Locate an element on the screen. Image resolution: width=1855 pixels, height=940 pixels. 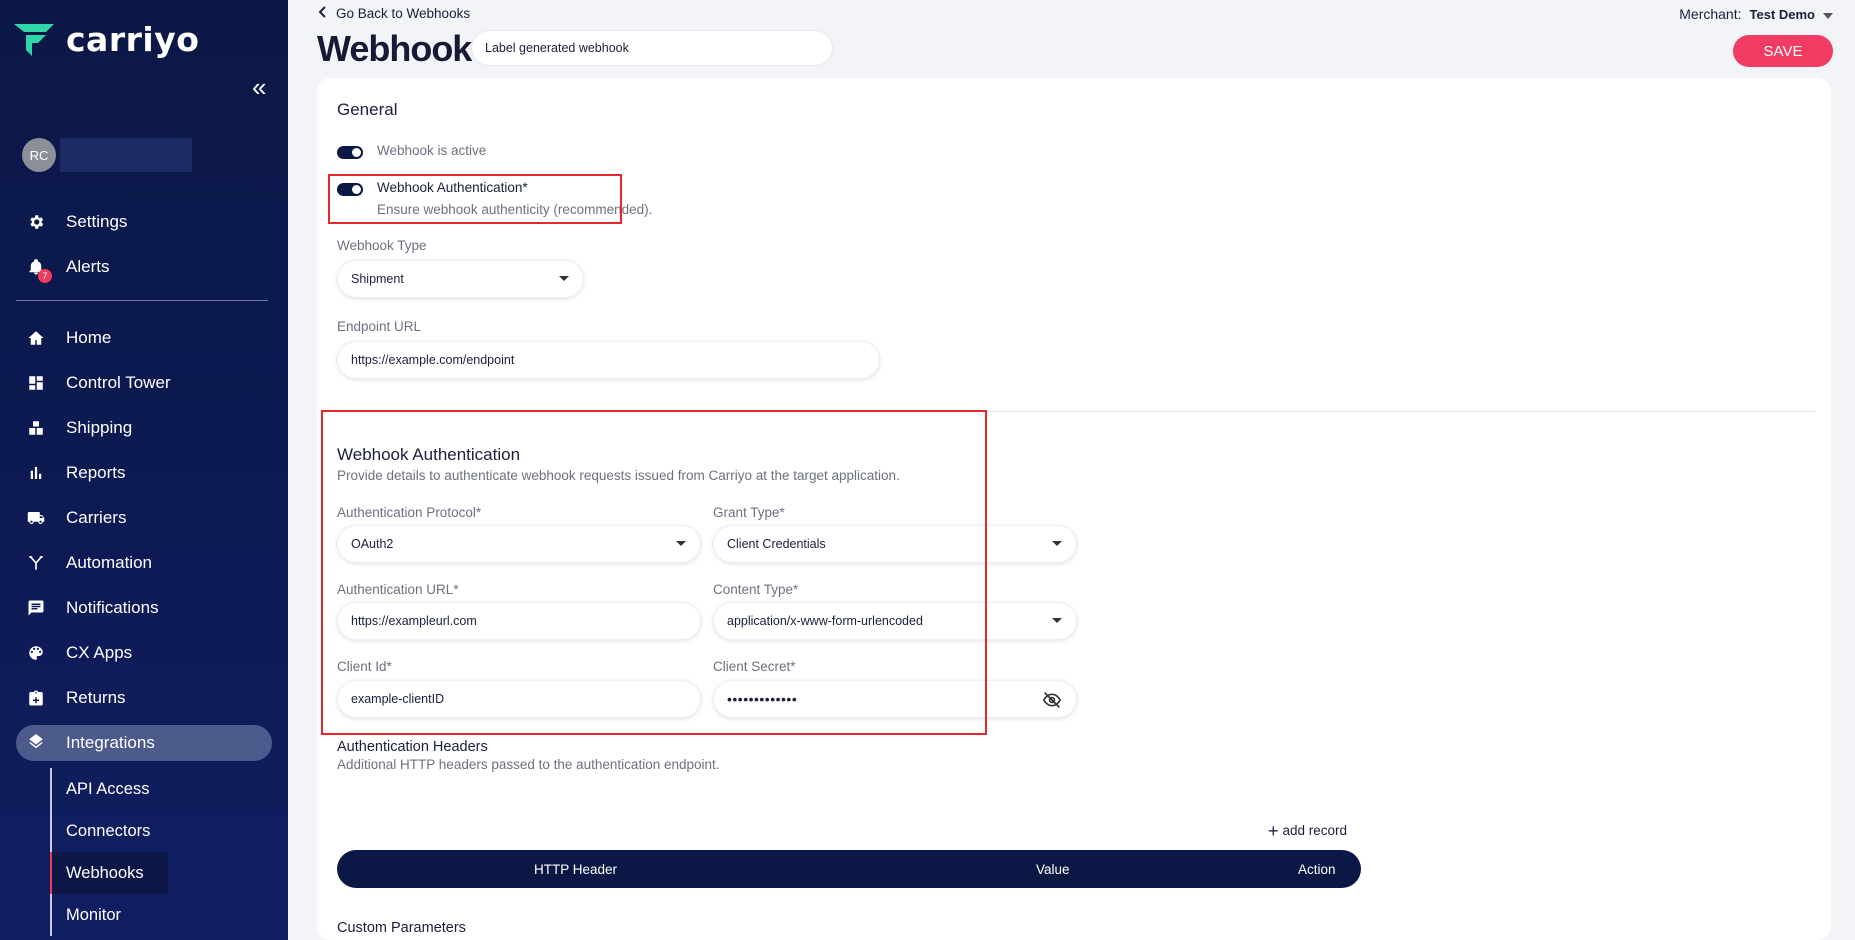
auth-headers-heading: Authentication Headers is located at coordinates (412, 747).